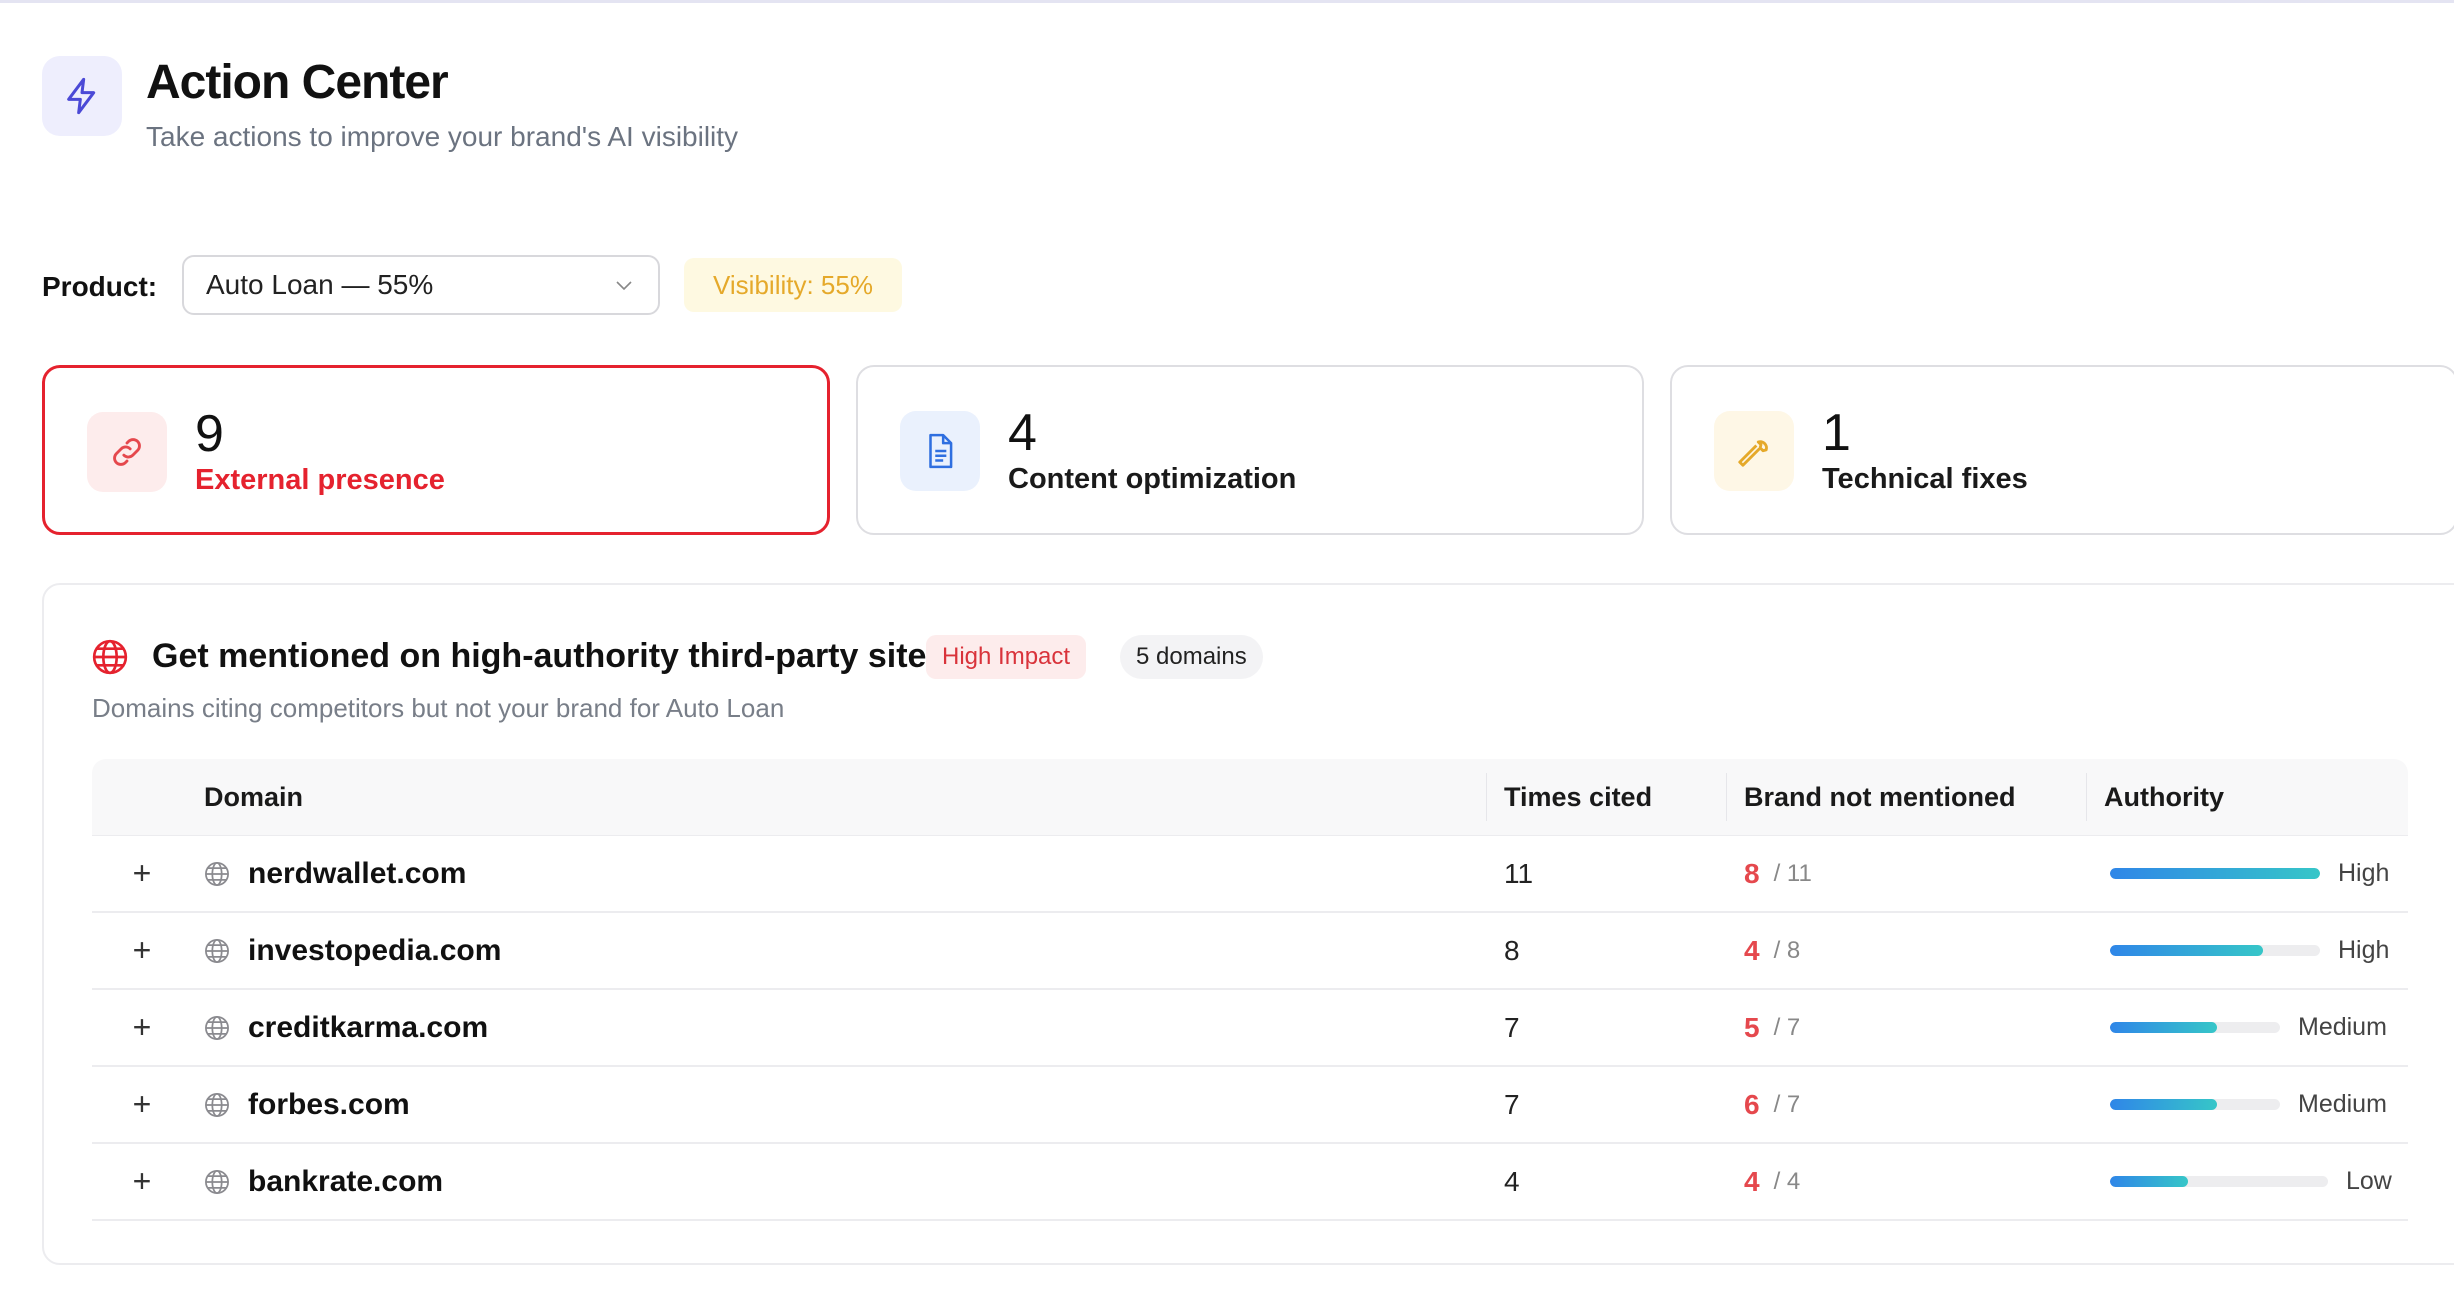  I want to click on brand-not-mentioned-total: / 4, so click(1787, 1181).